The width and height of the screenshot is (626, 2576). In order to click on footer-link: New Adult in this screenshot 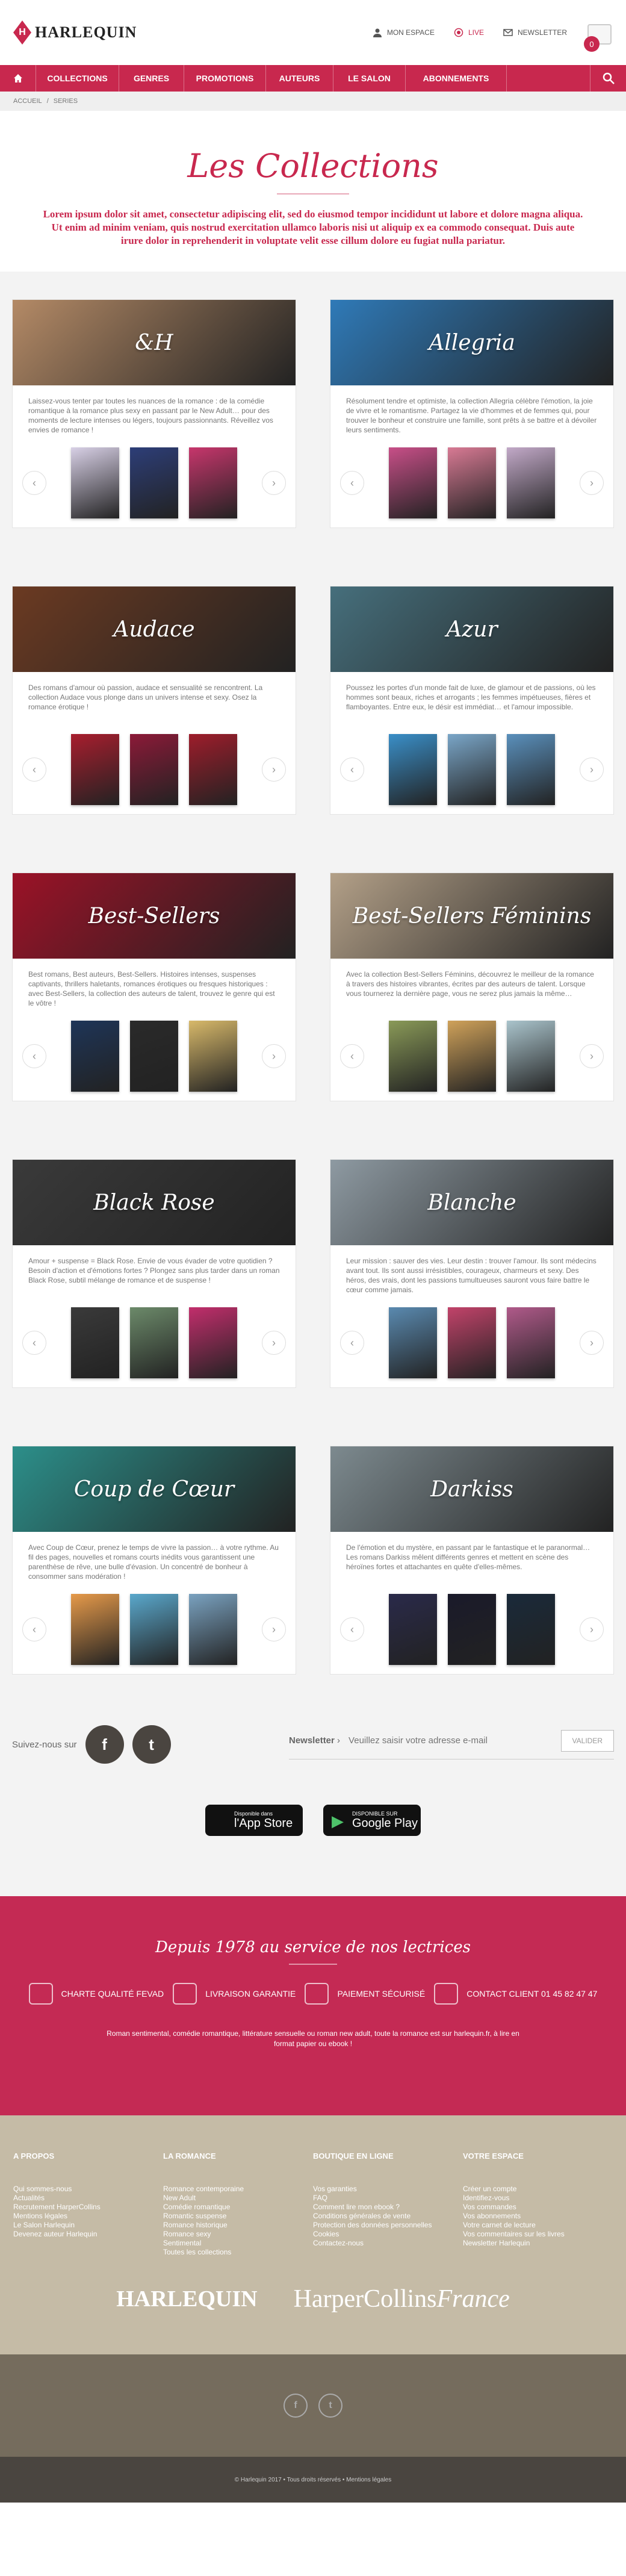, I will do `click(238, 2198)`.